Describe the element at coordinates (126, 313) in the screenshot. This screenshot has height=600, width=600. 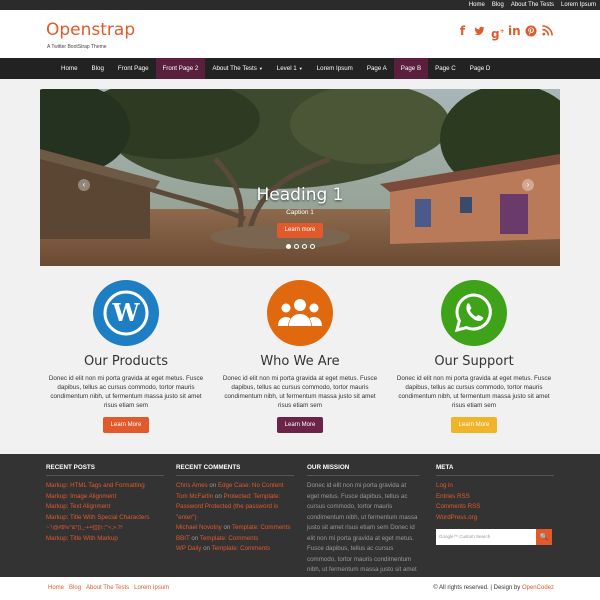
I see `wordpress-icon: W` at that location.